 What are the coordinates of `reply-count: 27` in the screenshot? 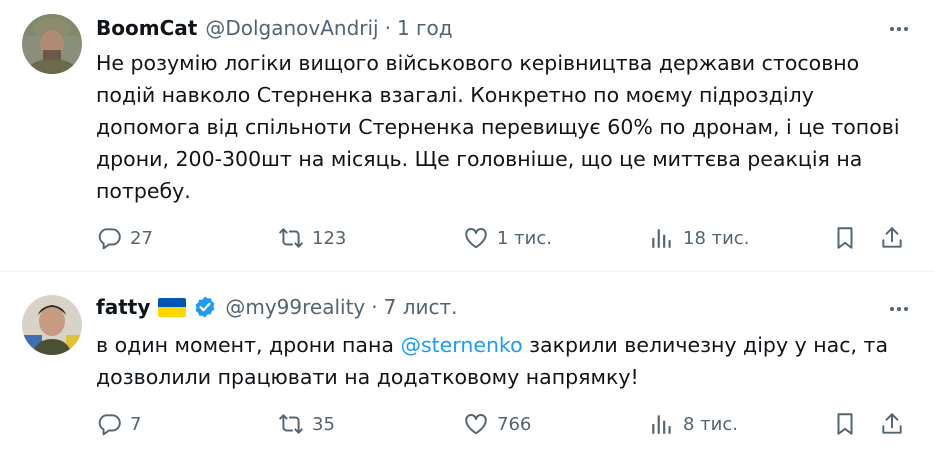 It's located at (141, 238).